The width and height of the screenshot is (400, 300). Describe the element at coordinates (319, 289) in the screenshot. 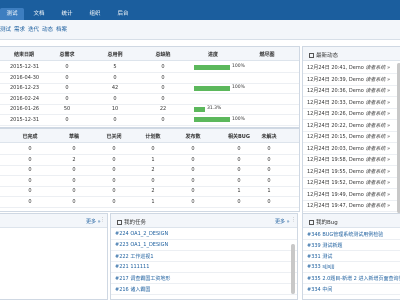

I see `bug-item: #334 中间` at that location.